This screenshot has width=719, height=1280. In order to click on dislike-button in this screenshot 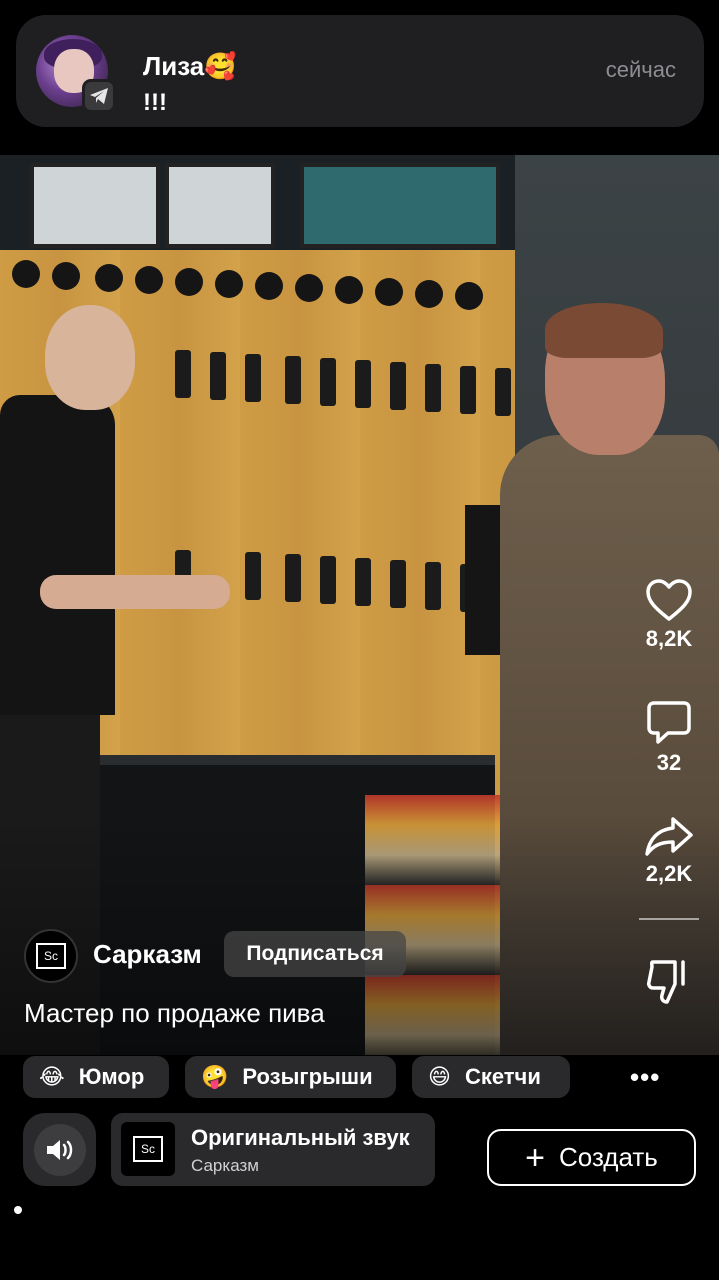, I will do `click(669, 982)`.